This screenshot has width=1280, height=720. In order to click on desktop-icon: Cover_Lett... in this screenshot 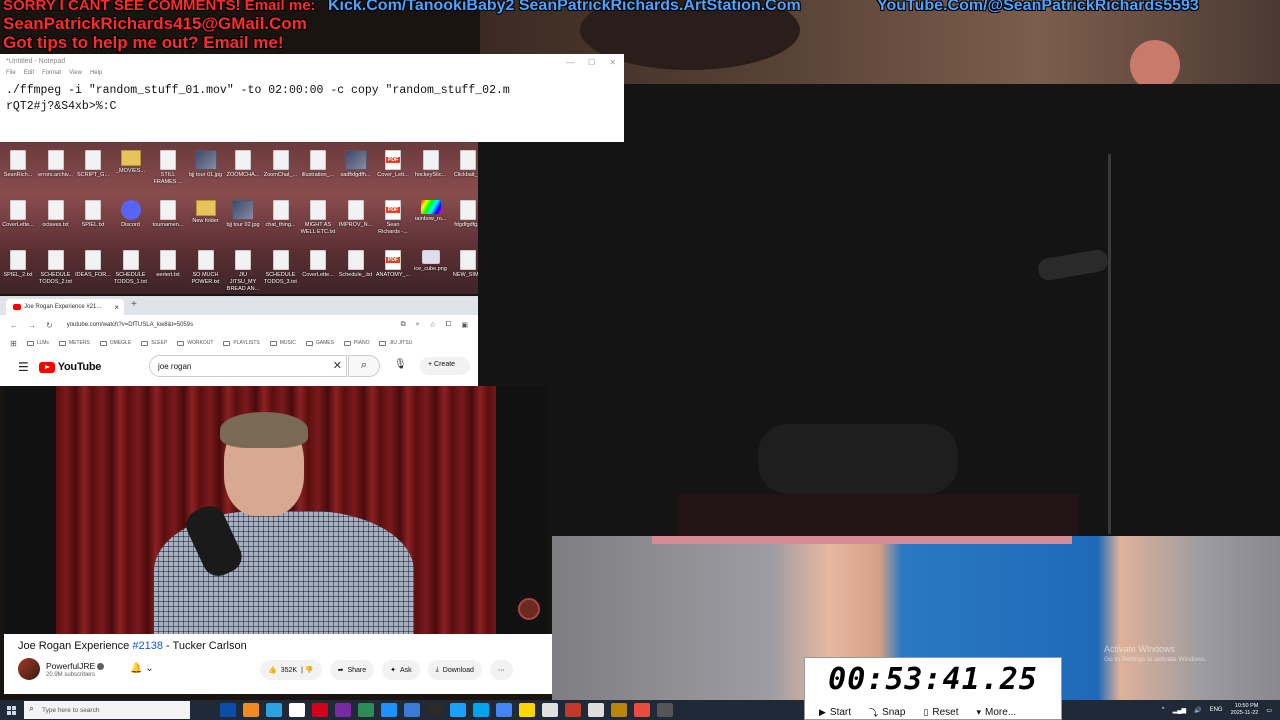, I will do `click(393, 164)`.